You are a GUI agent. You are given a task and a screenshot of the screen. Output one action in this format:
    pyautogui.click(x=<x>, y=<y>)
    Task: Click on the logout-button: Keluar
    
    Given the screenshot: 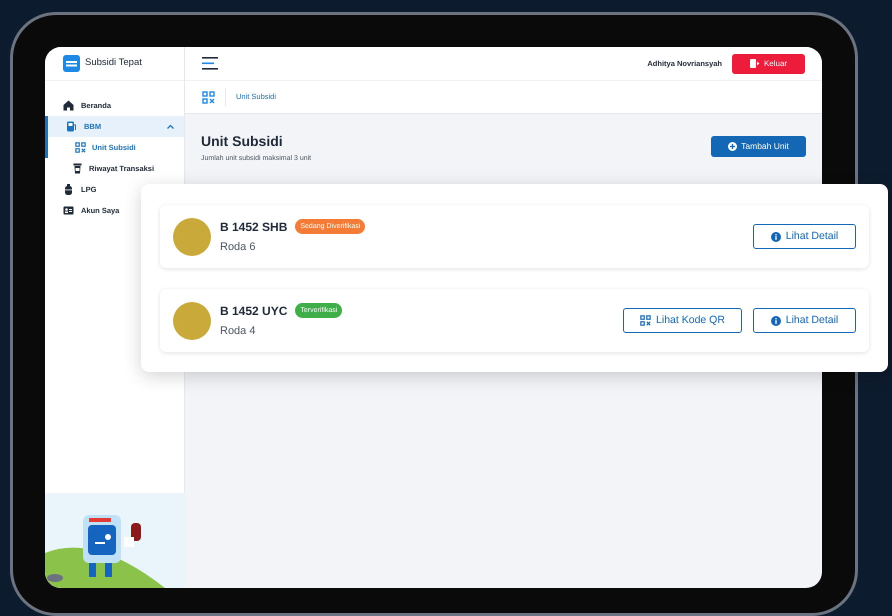 What is the action you would take?
    pyautogui.click(x=768, y=64)
    